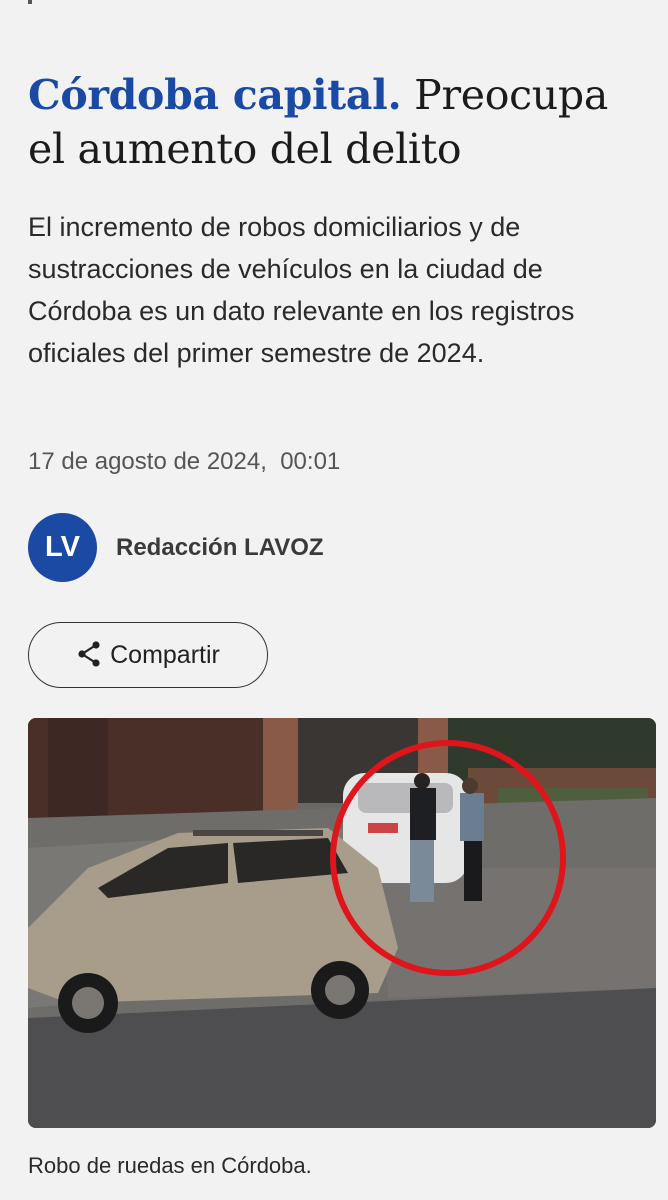  I want to click on headline-kicker: Córdoba capital., so click(215, 95).